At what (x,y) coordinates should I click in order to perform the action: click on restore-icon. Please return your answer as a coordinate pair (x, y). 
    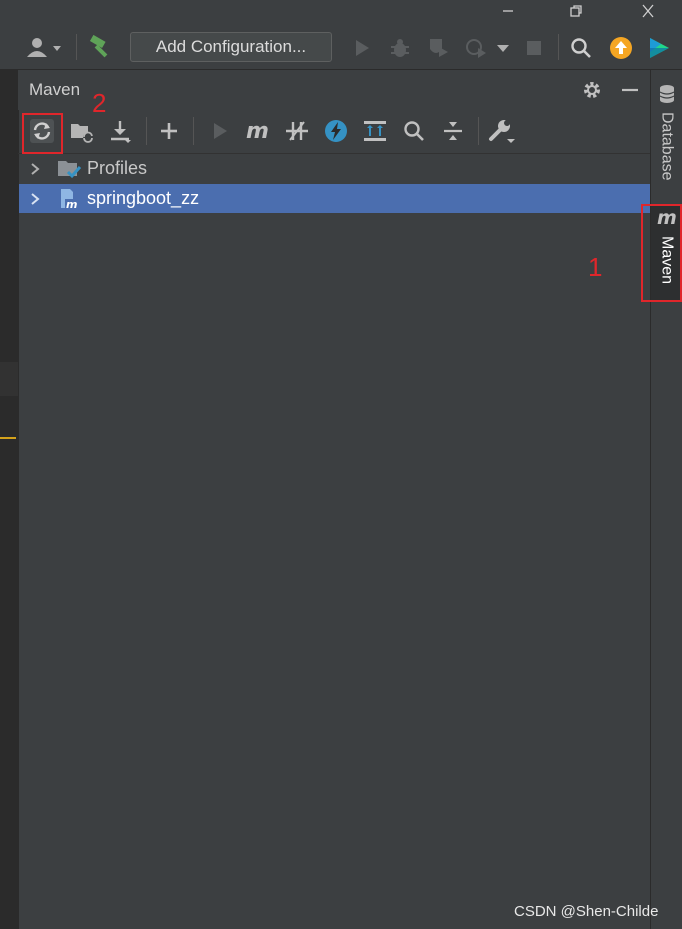
    Looking at the image, I should click on (576, 11).